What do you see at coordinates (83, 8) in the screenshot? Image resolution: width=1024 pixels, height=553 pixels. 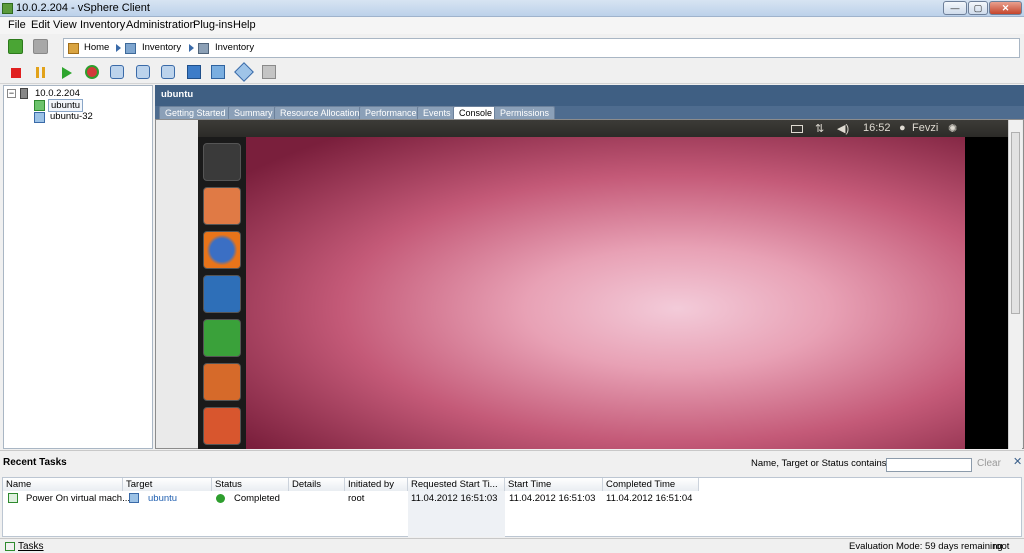 I see `window-title: 10.0.2.204 - vSphere Client` at bounding box center [83, 8].